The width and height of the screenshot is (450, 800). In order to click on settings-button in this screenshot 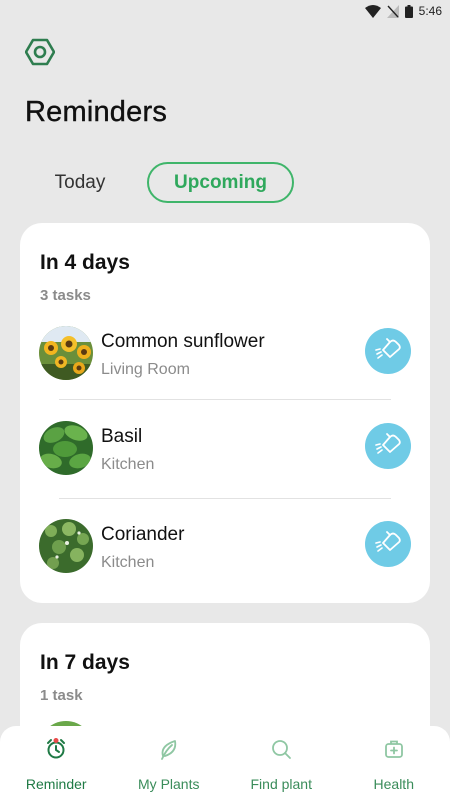, I will do `click(40, 54)`.